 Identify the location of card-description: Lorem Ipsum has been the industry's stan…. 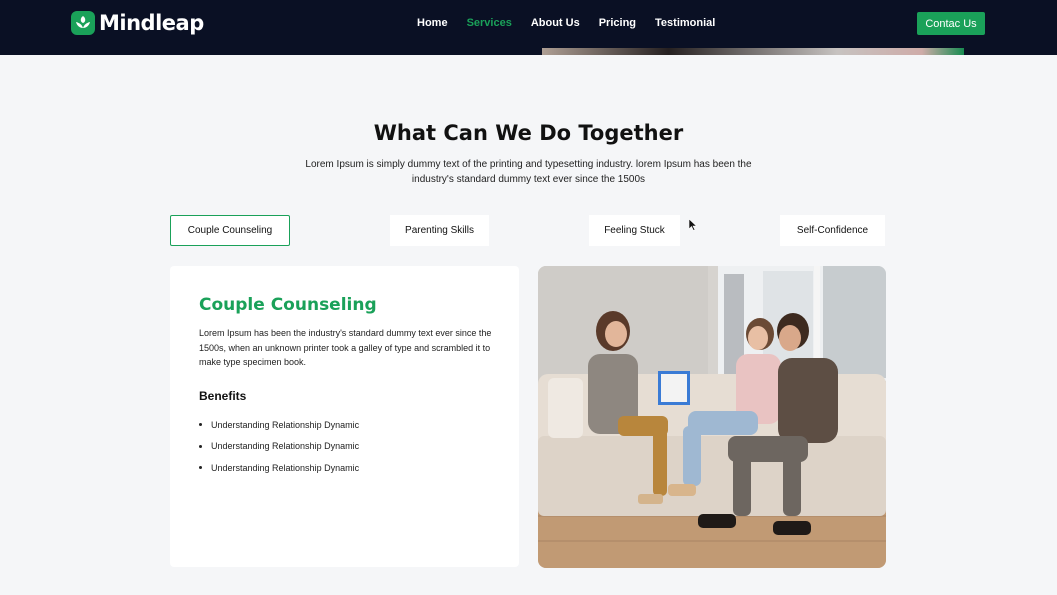
(345, 347).